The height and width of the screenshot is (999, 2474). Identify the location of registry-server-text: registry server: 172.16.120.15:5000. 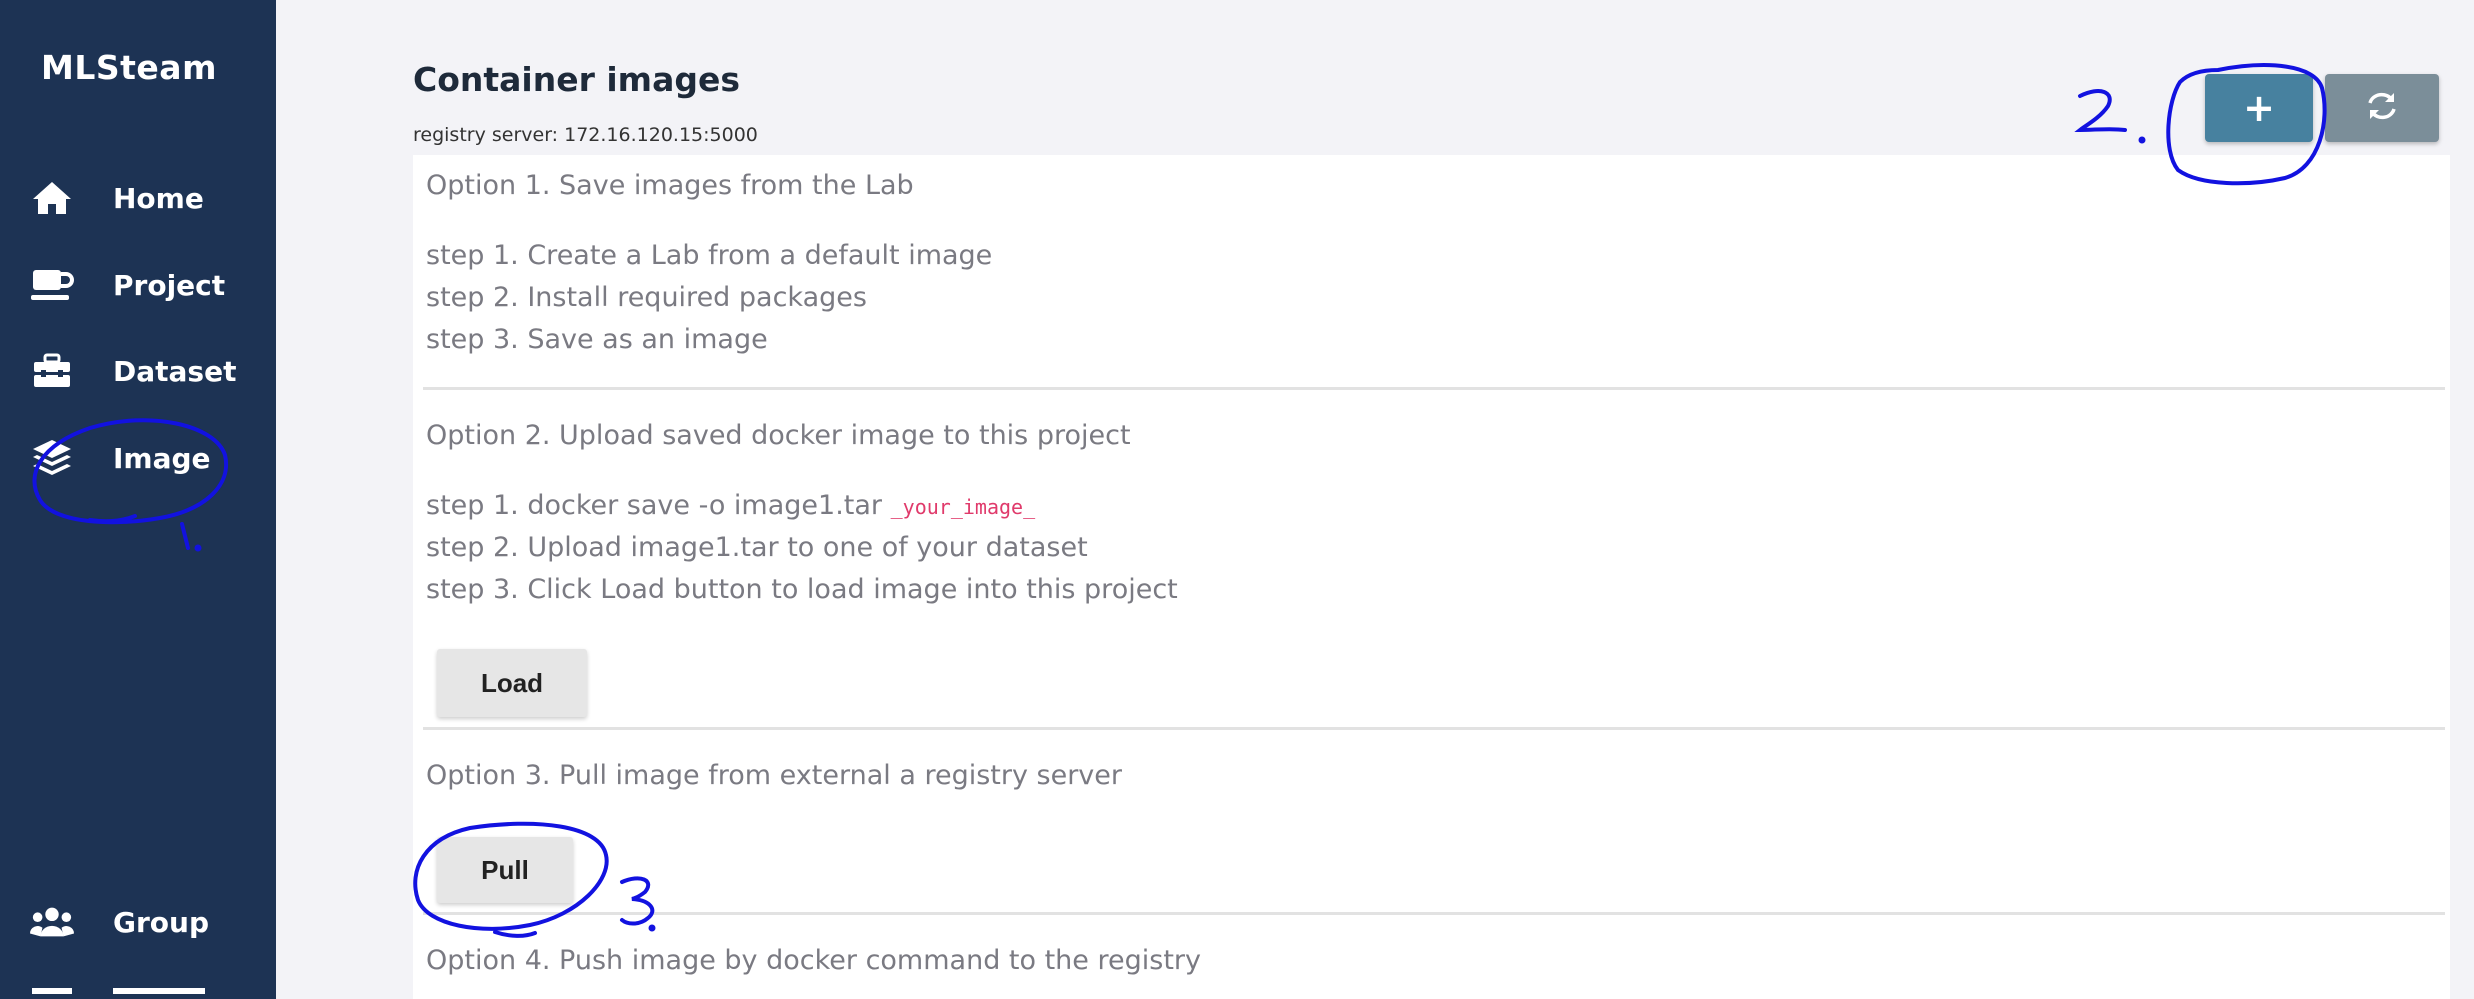
(585, 135).